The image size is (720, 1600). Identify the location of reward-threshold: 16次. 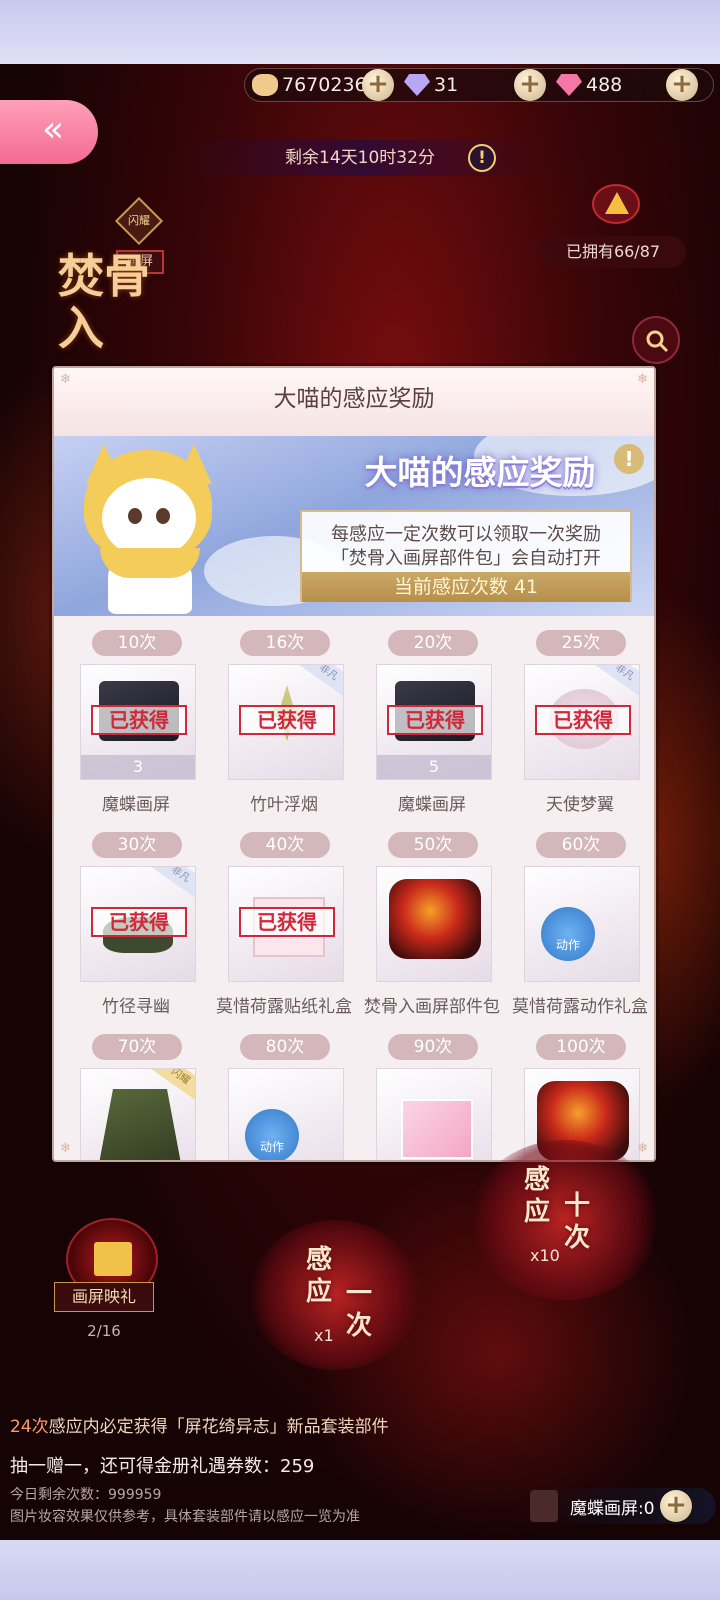
(285, 643).